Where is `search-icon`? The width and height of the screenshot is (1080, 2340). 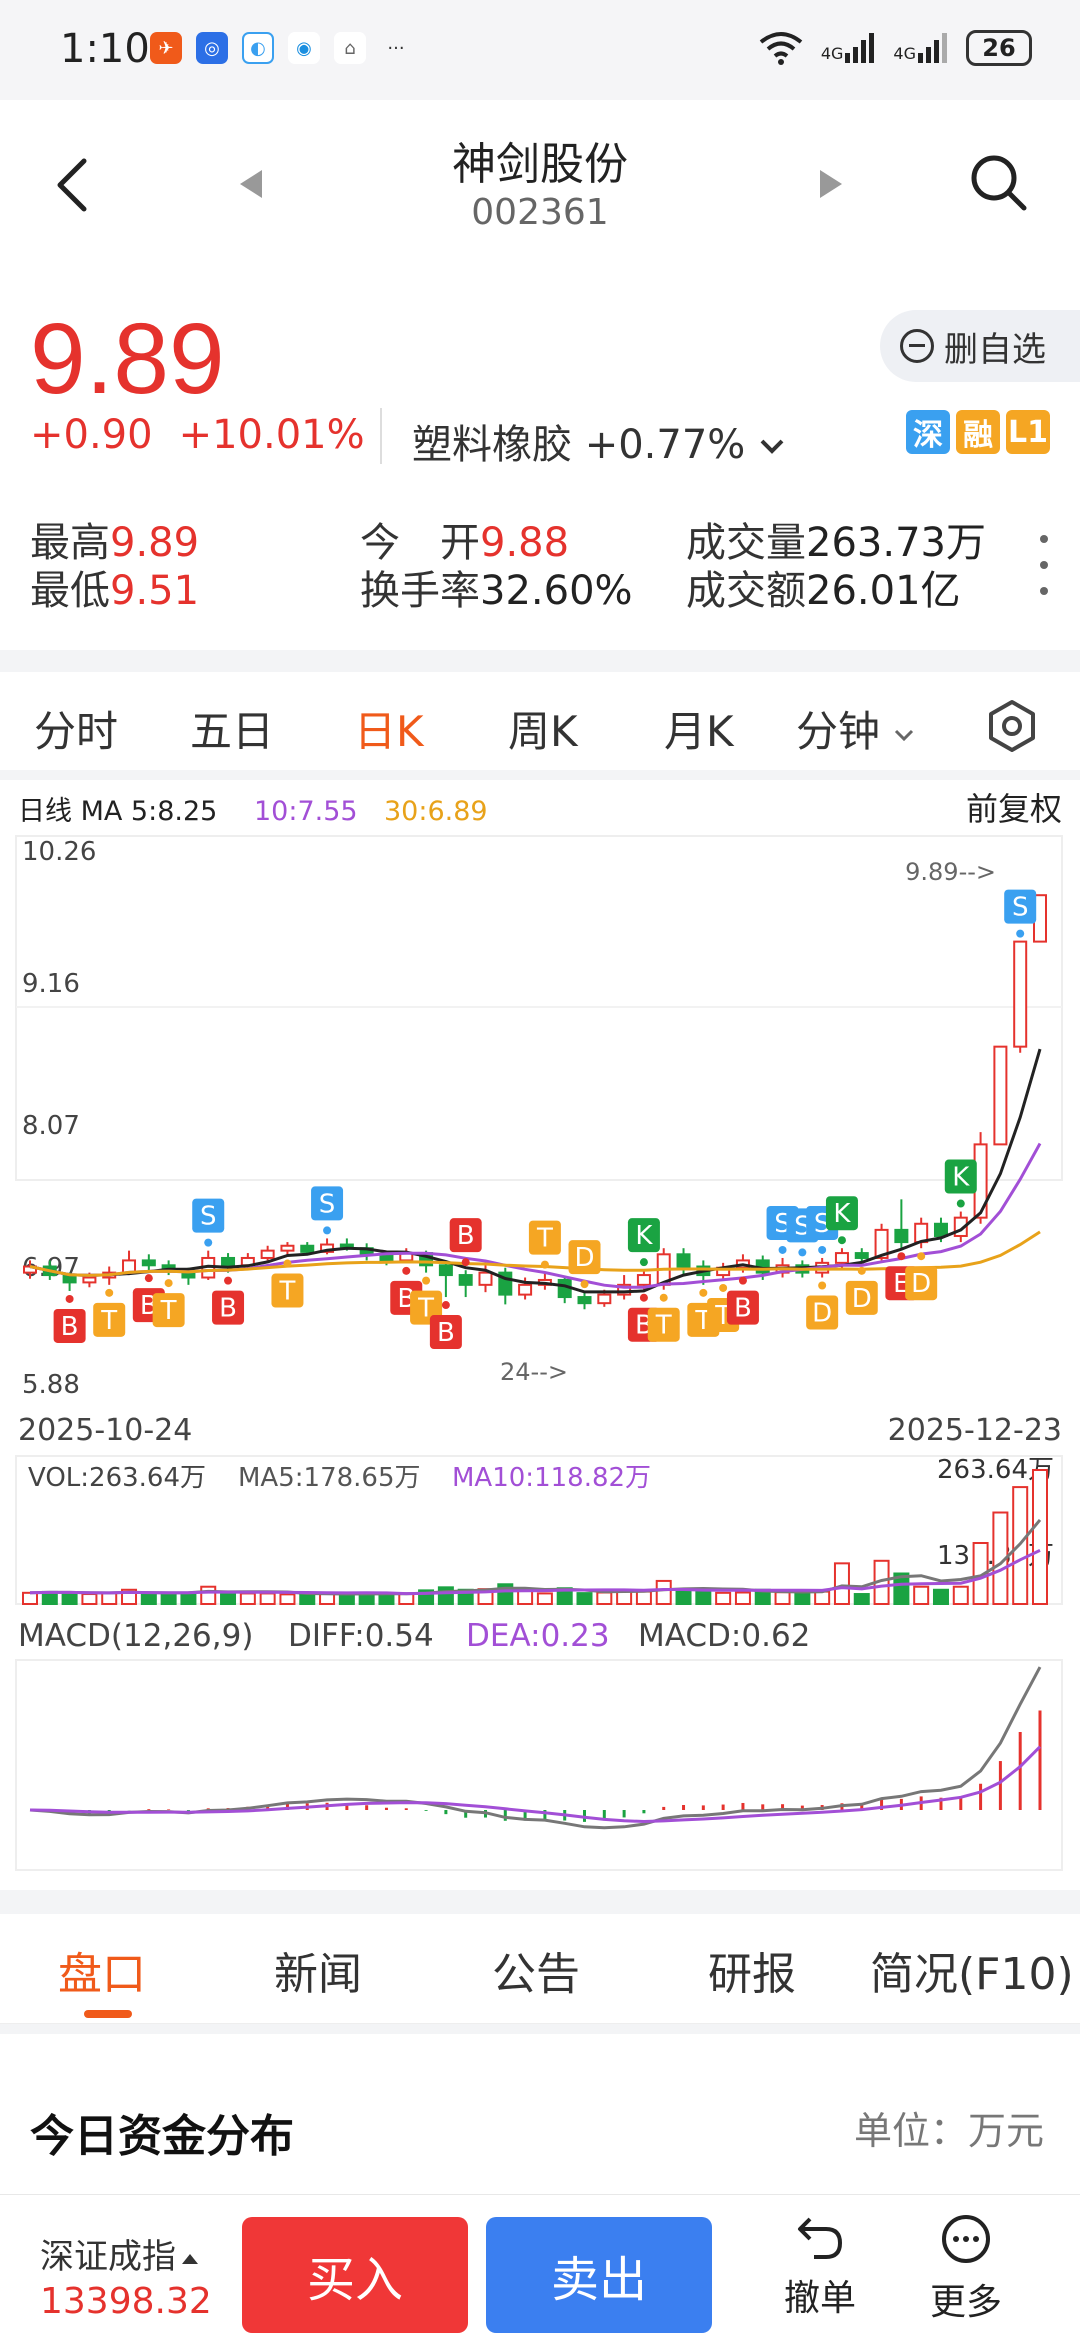 search-icon is located at coordinates (998, 182).